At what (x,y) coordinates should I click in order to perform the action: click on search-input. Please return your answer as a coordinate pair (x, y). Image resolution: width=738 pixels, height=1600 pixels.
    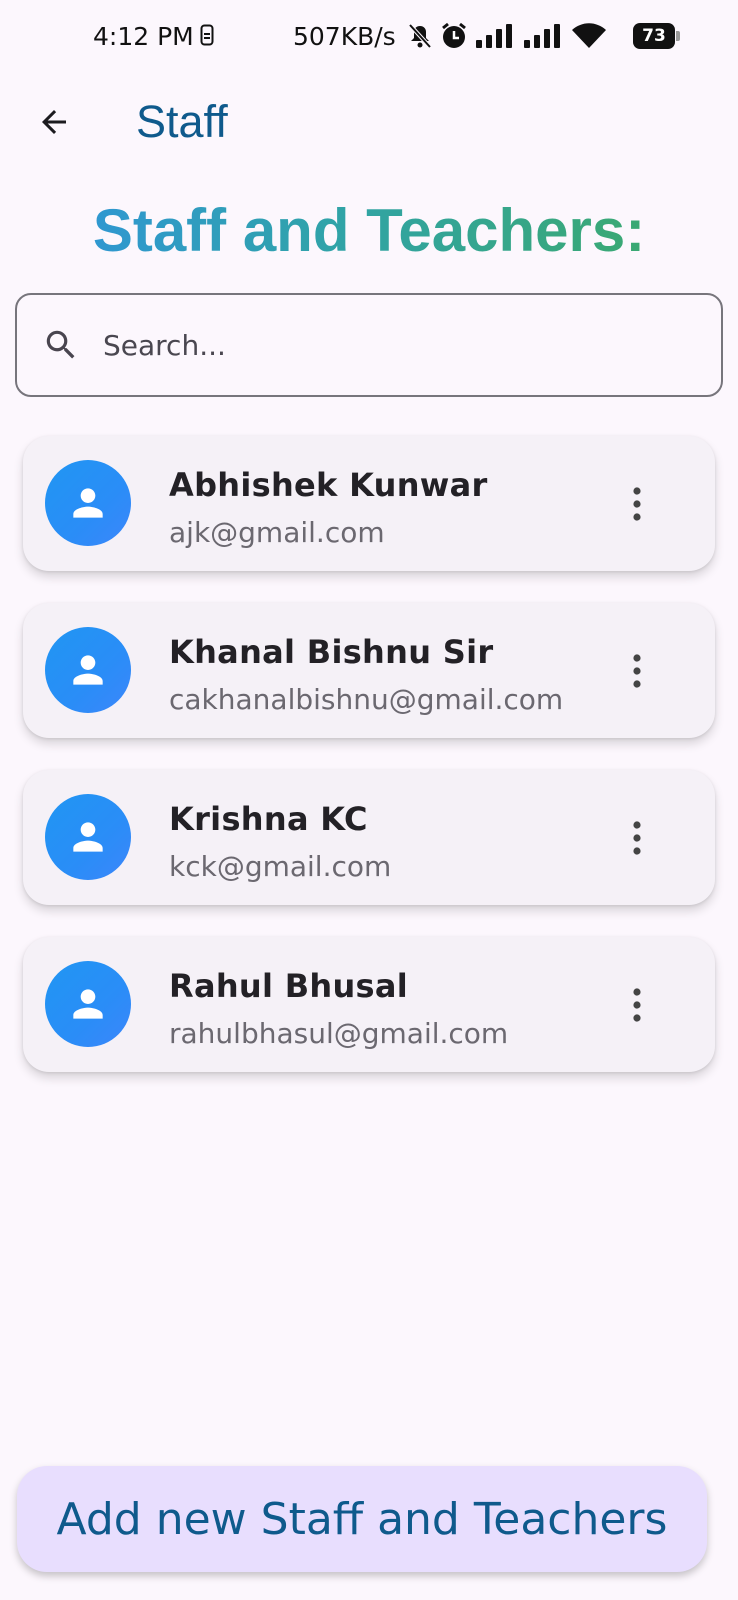
    Looking at the image, I should click on (393, 345).